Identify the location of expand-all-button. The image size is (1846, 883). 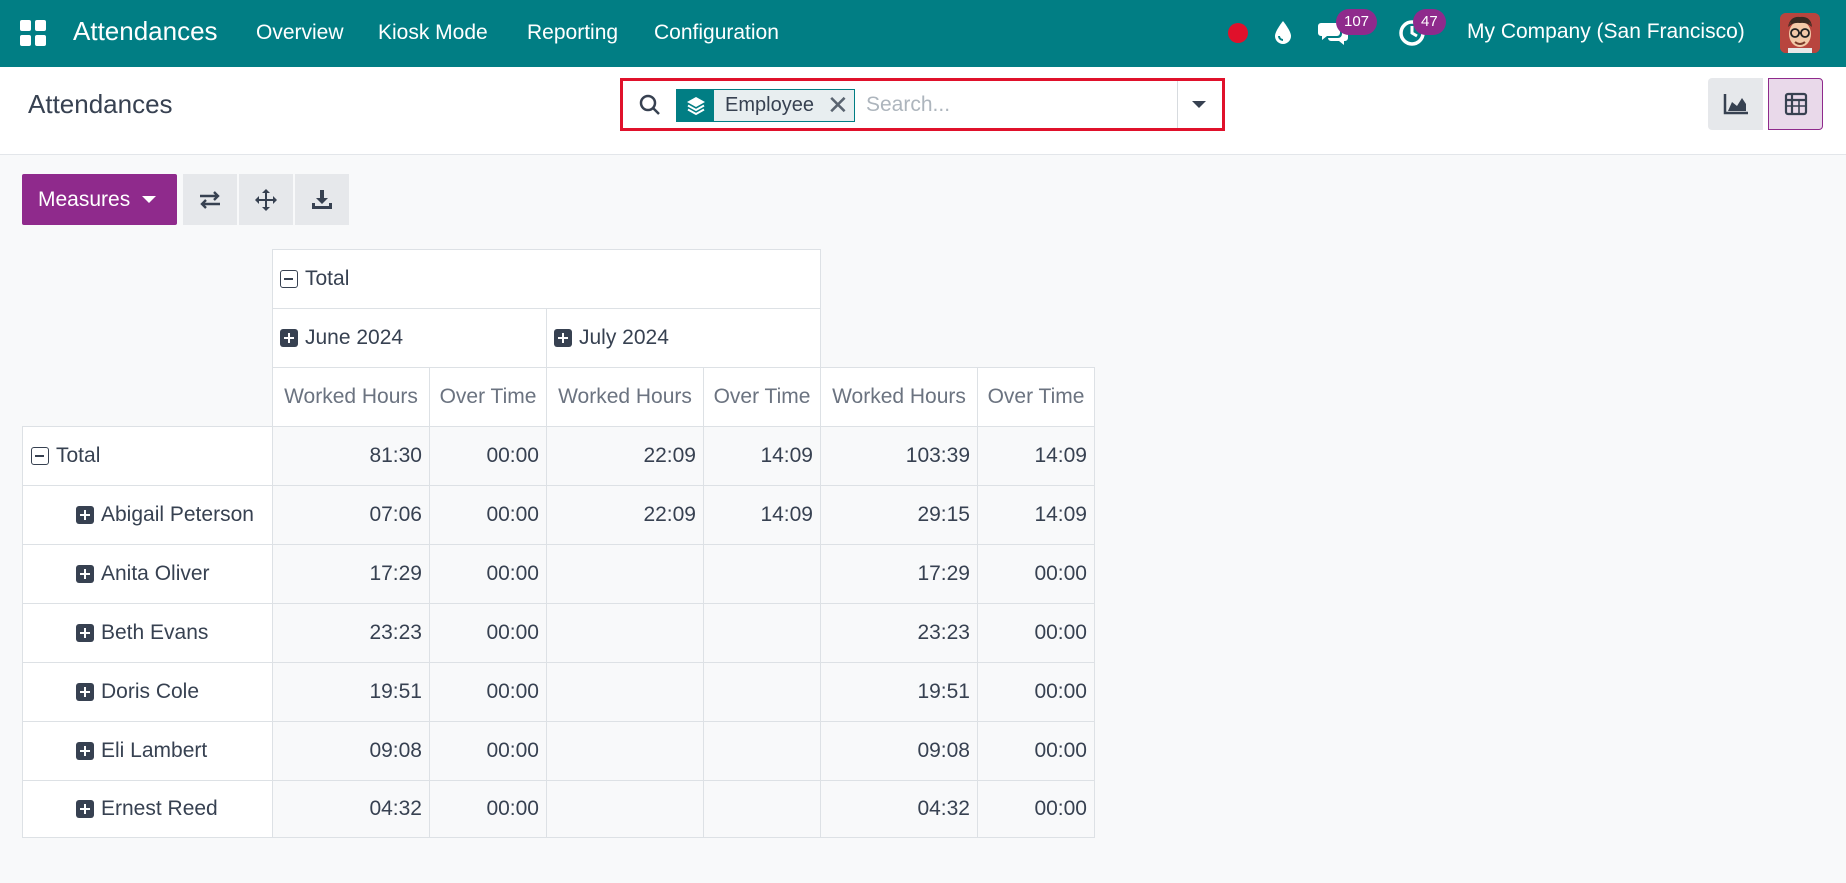
(266, 199).